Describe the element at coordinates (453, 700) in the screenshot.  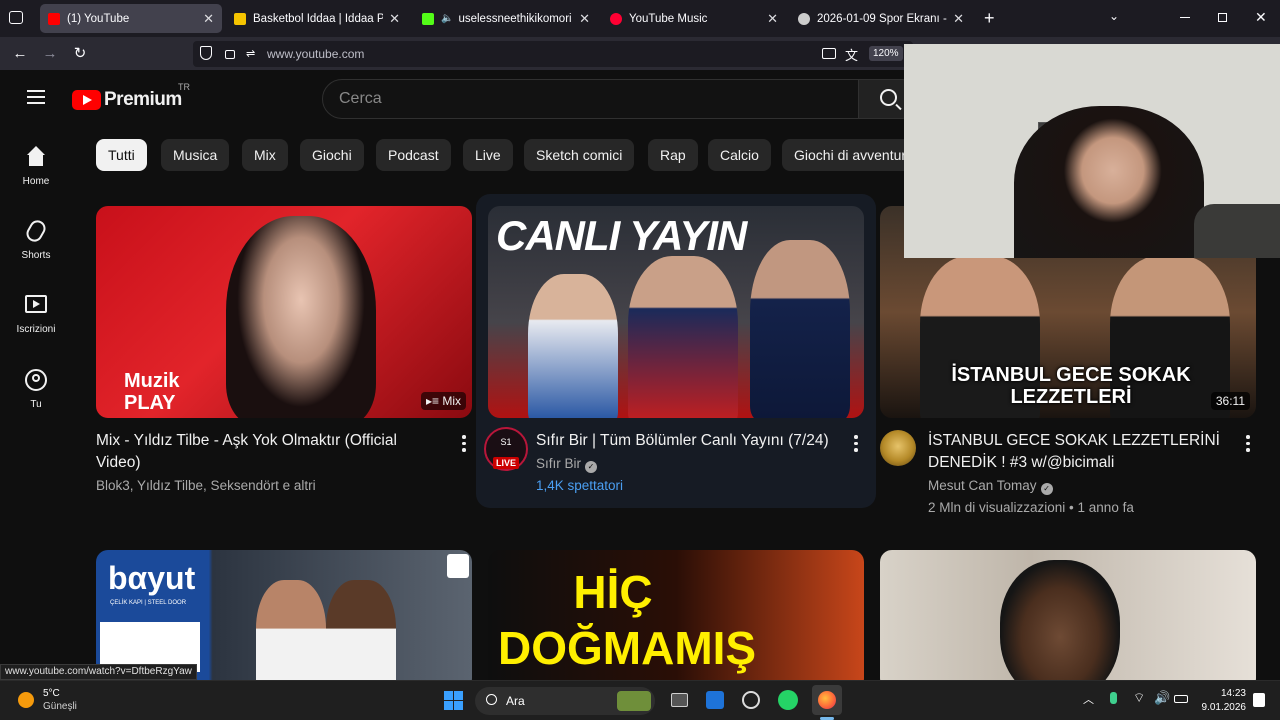
I see `start-icon` at that location.